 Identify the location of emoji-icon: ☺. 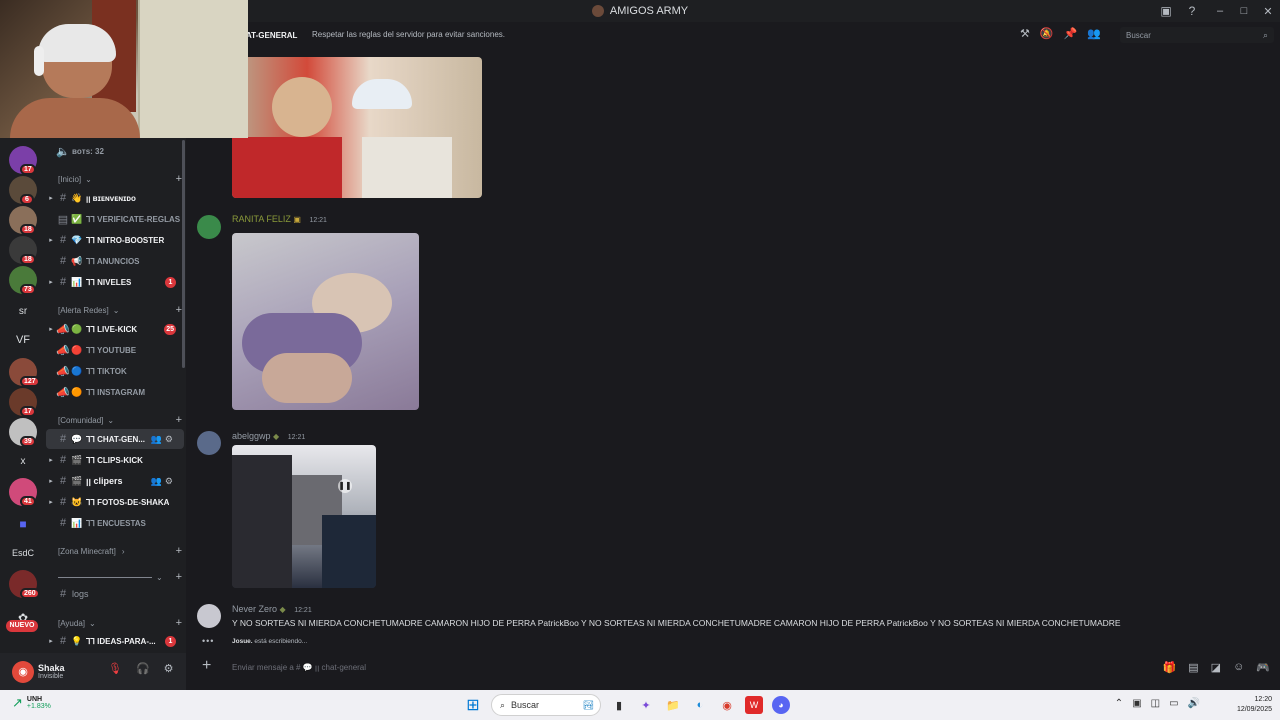
(1238, 667).